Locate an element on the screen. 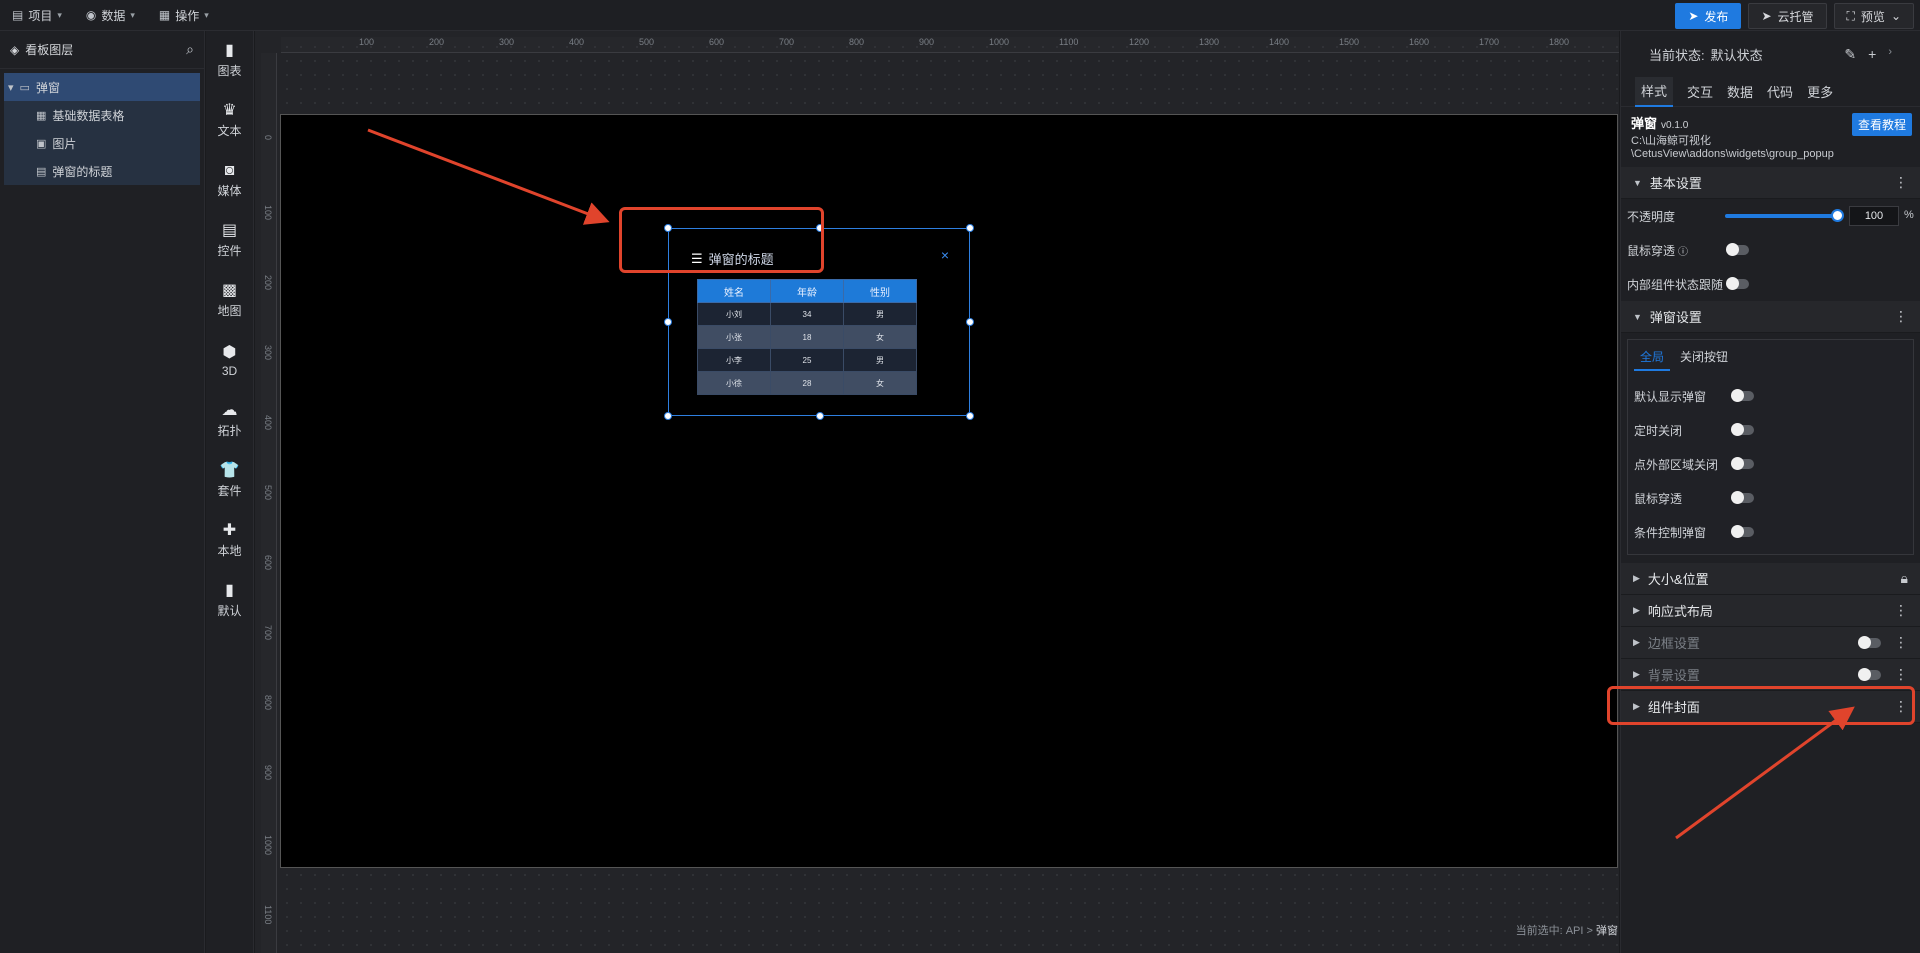 The height and width of the screenshot is (953, 1920). section-size-position: ▶ 大小&位置 🔒︎ is located at coordinates (1770, 579).